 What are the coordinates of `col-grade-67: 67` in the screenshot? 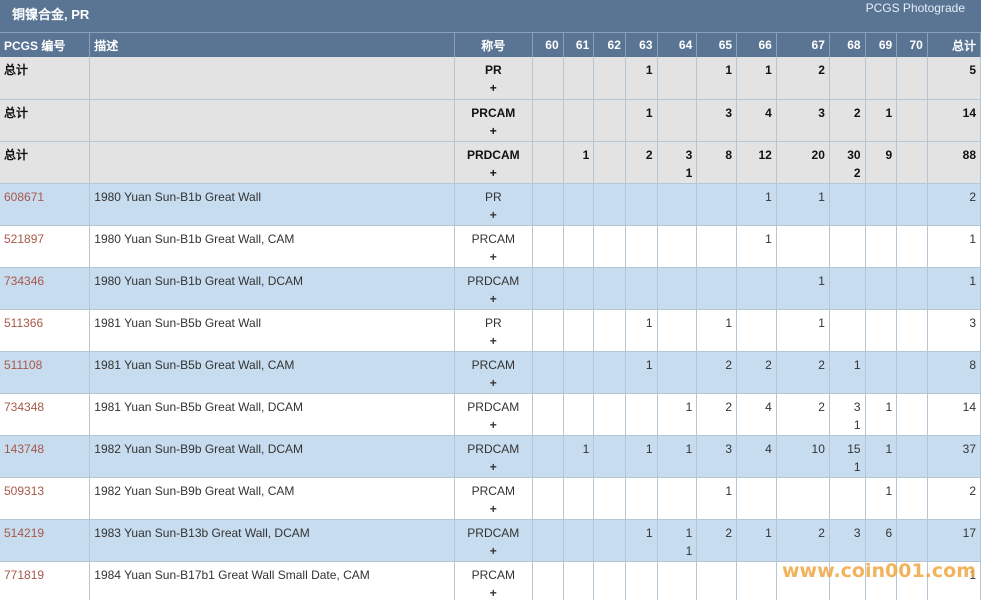 It's located at (803, 45).